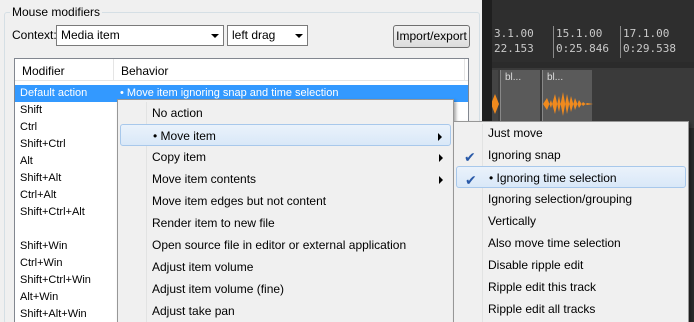  Describe the element at coordinates (542, 309) in the screenshot. I see `submenu-item-label: Ripple edit all tracks` at that location.